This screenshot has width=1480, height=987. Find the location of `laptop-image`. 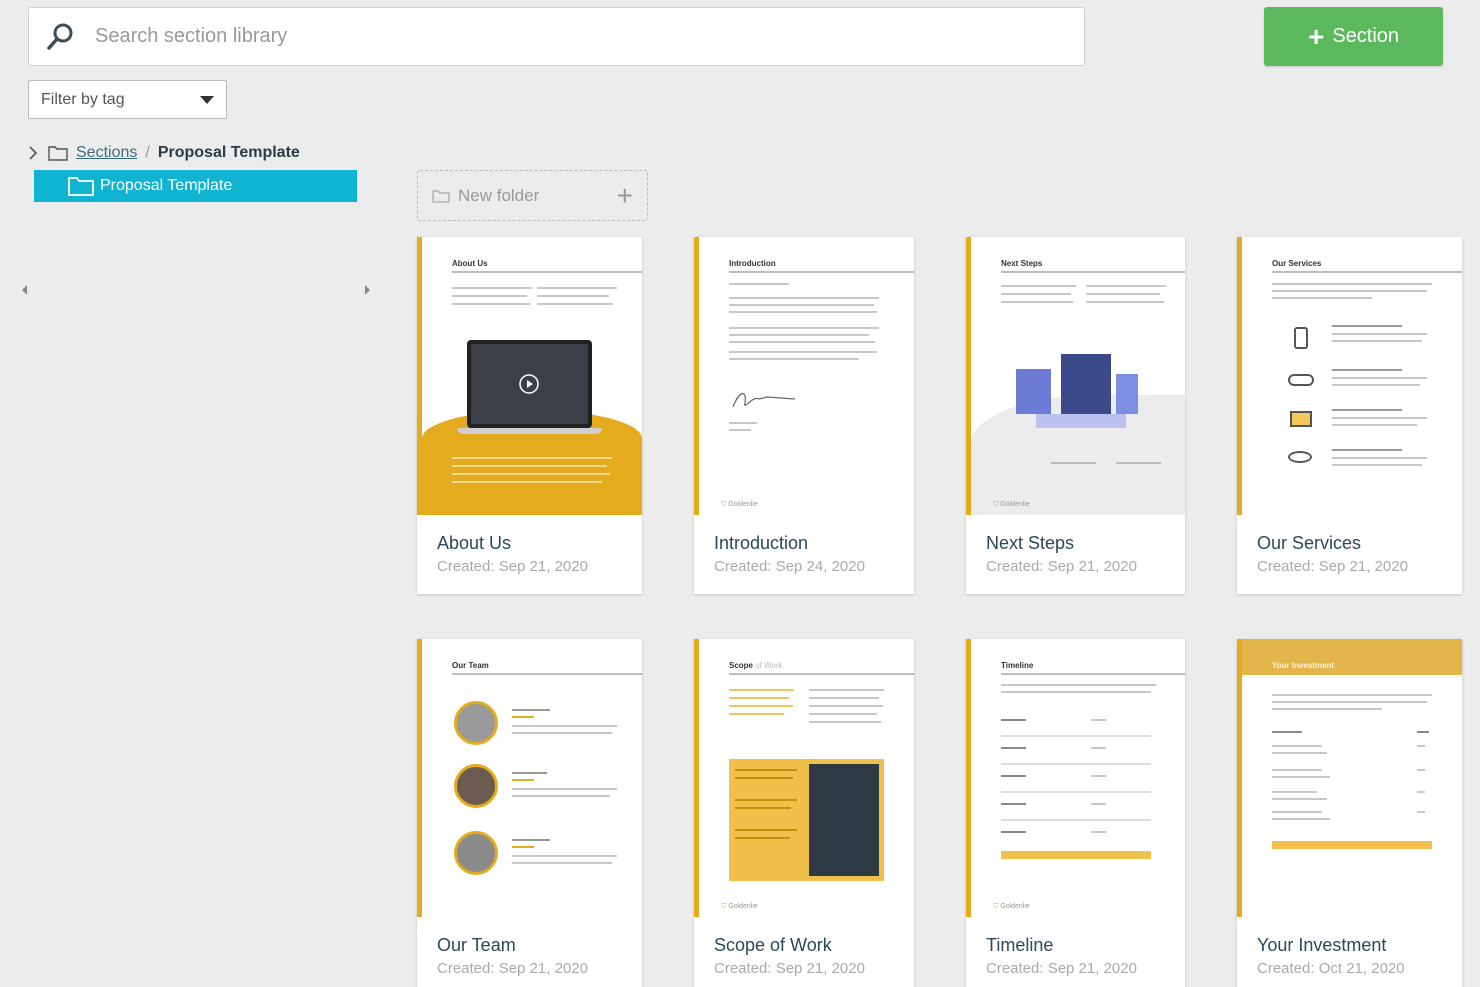

laptop-image is located at coordinates (529, 384).